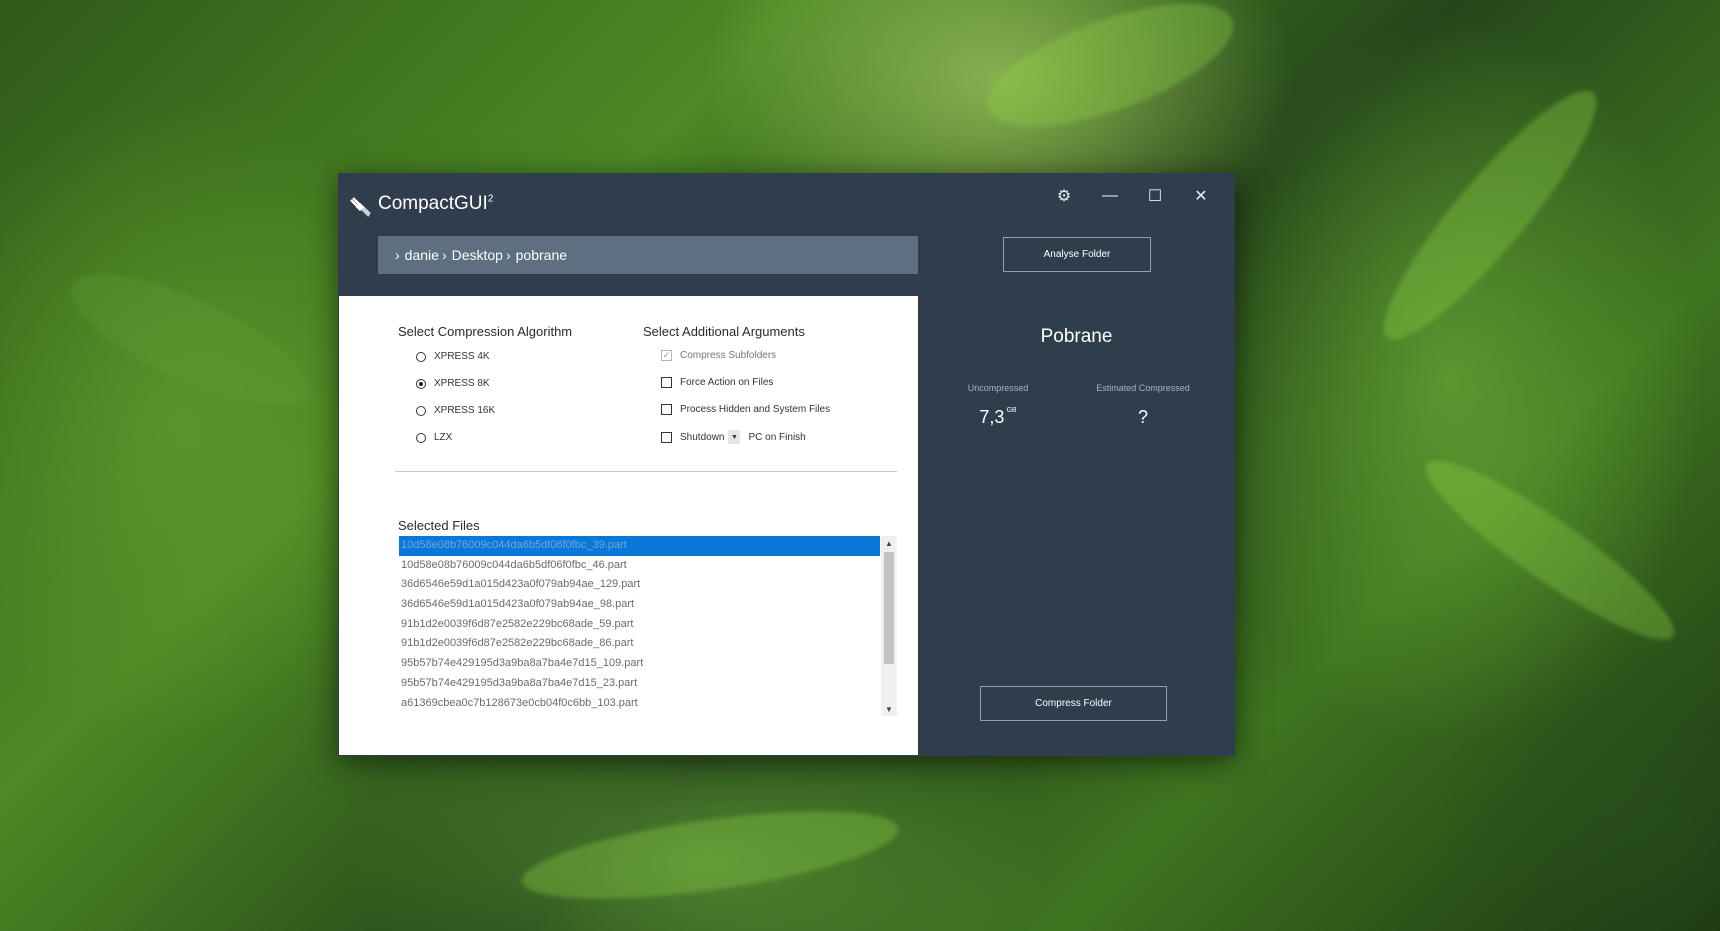  Describe the element at coordinates (485, 331) in the screenshot. I see `algorithm-heading: Select Compression Algorithm` at that location.